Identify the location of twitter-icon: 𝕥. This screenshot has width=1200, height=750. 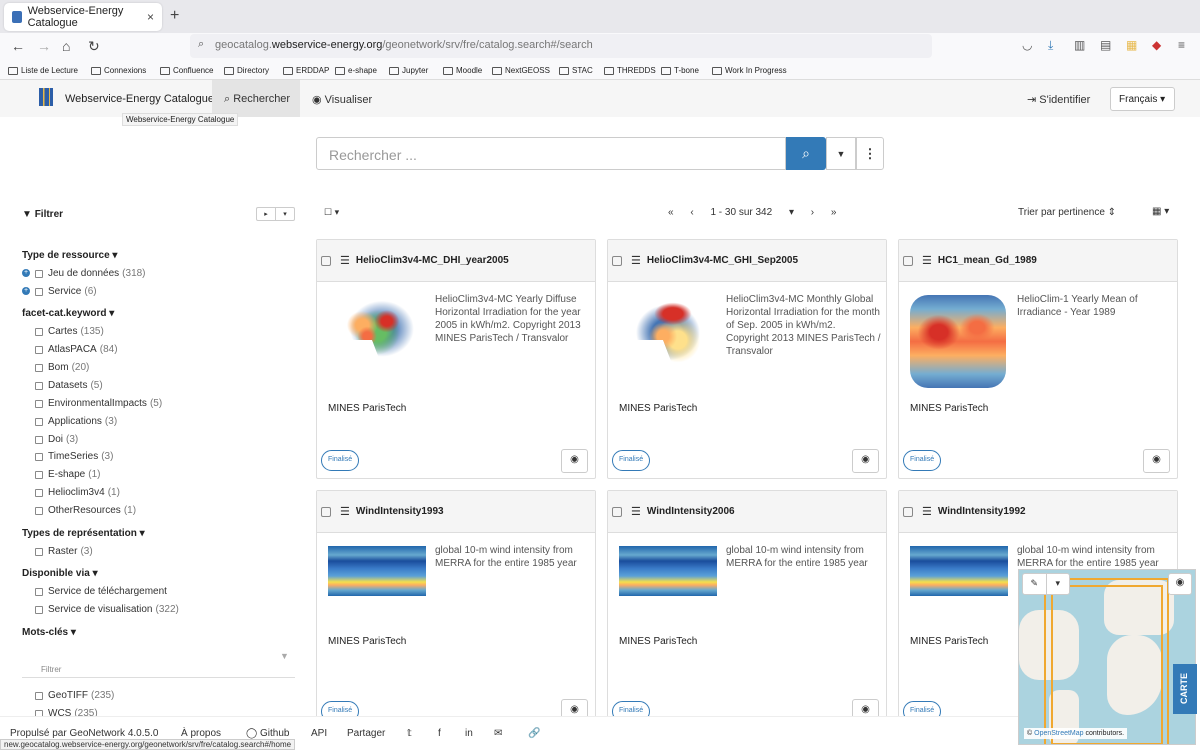
(409, 733).